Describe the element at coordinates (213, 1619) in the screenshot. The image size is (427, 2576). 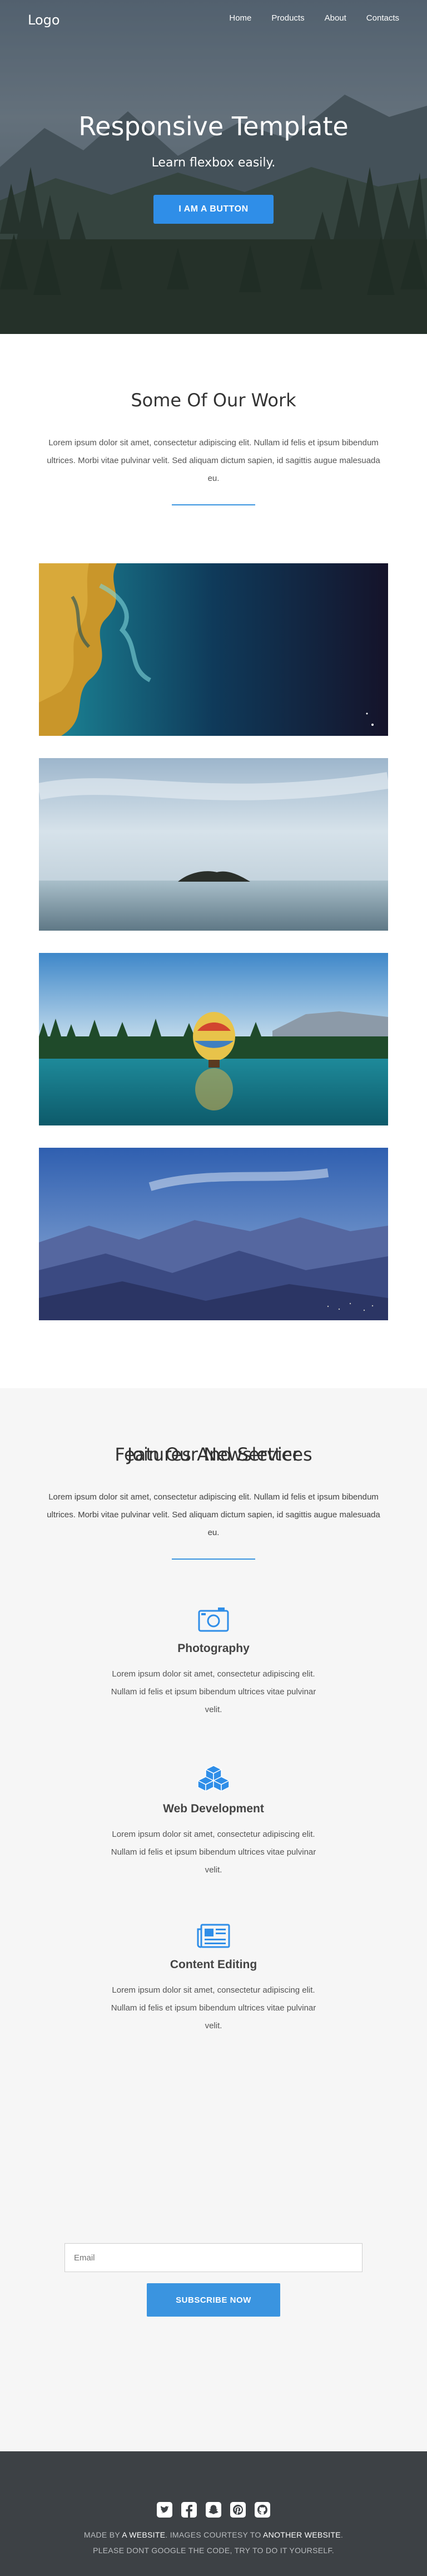
I see `camera-icon` at that location.